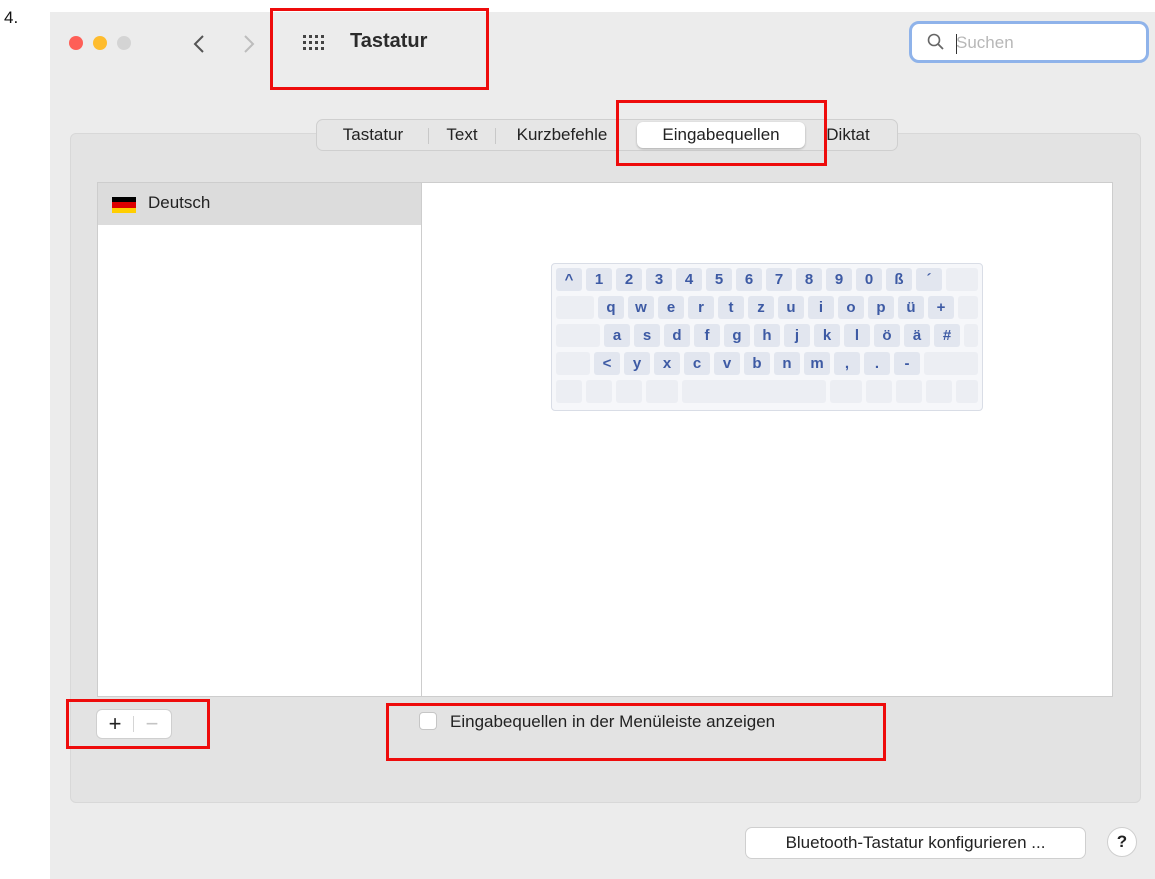 The height and width of the screenshot is (879, 1155). What do you see at coordinates (951, 363) in the screenshot?
I see `key-shift-right` at bounding box center [951, 363].